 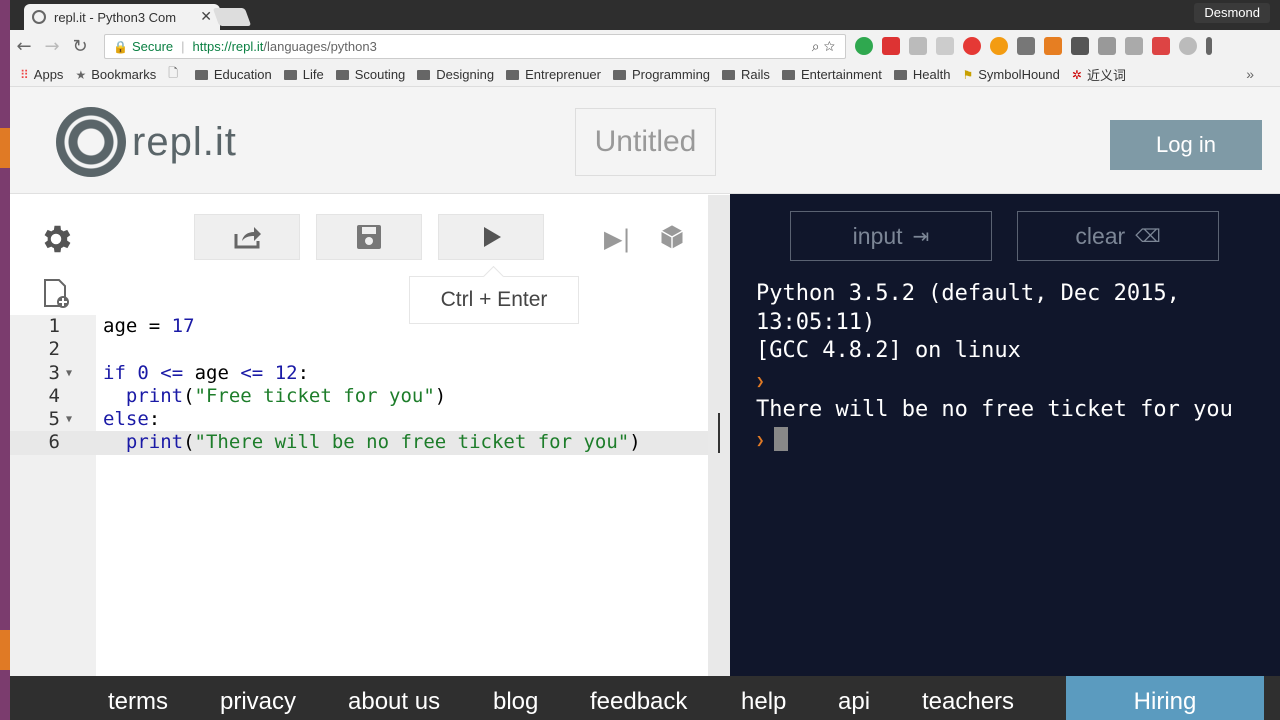 What do you see at coordinates (1165, 698) in the screenshot?
I see `hiring-button: Hiring` at bounding box center [1165, 698].